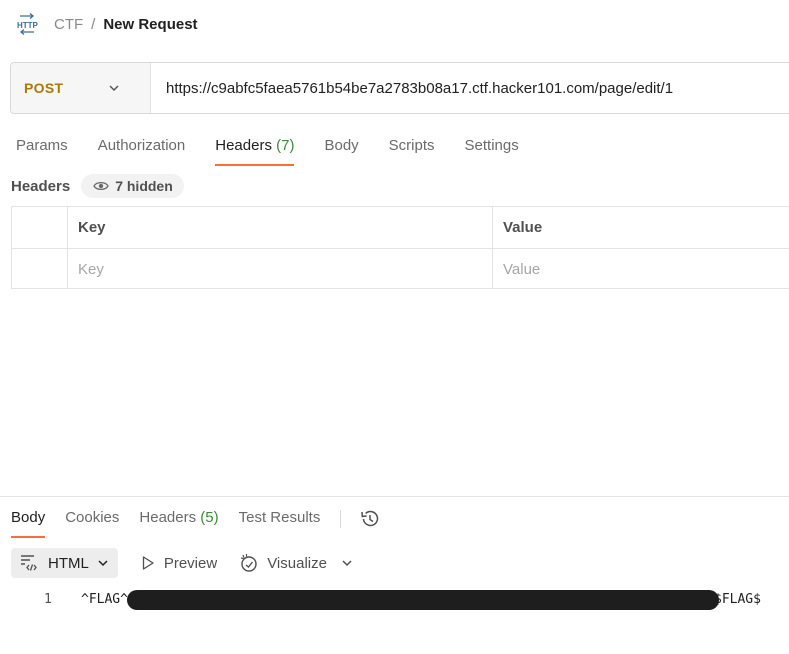  What do you see at coordinates (470, 88) in the screenshot?
I see `url-input` at bounding box center [470, 88].